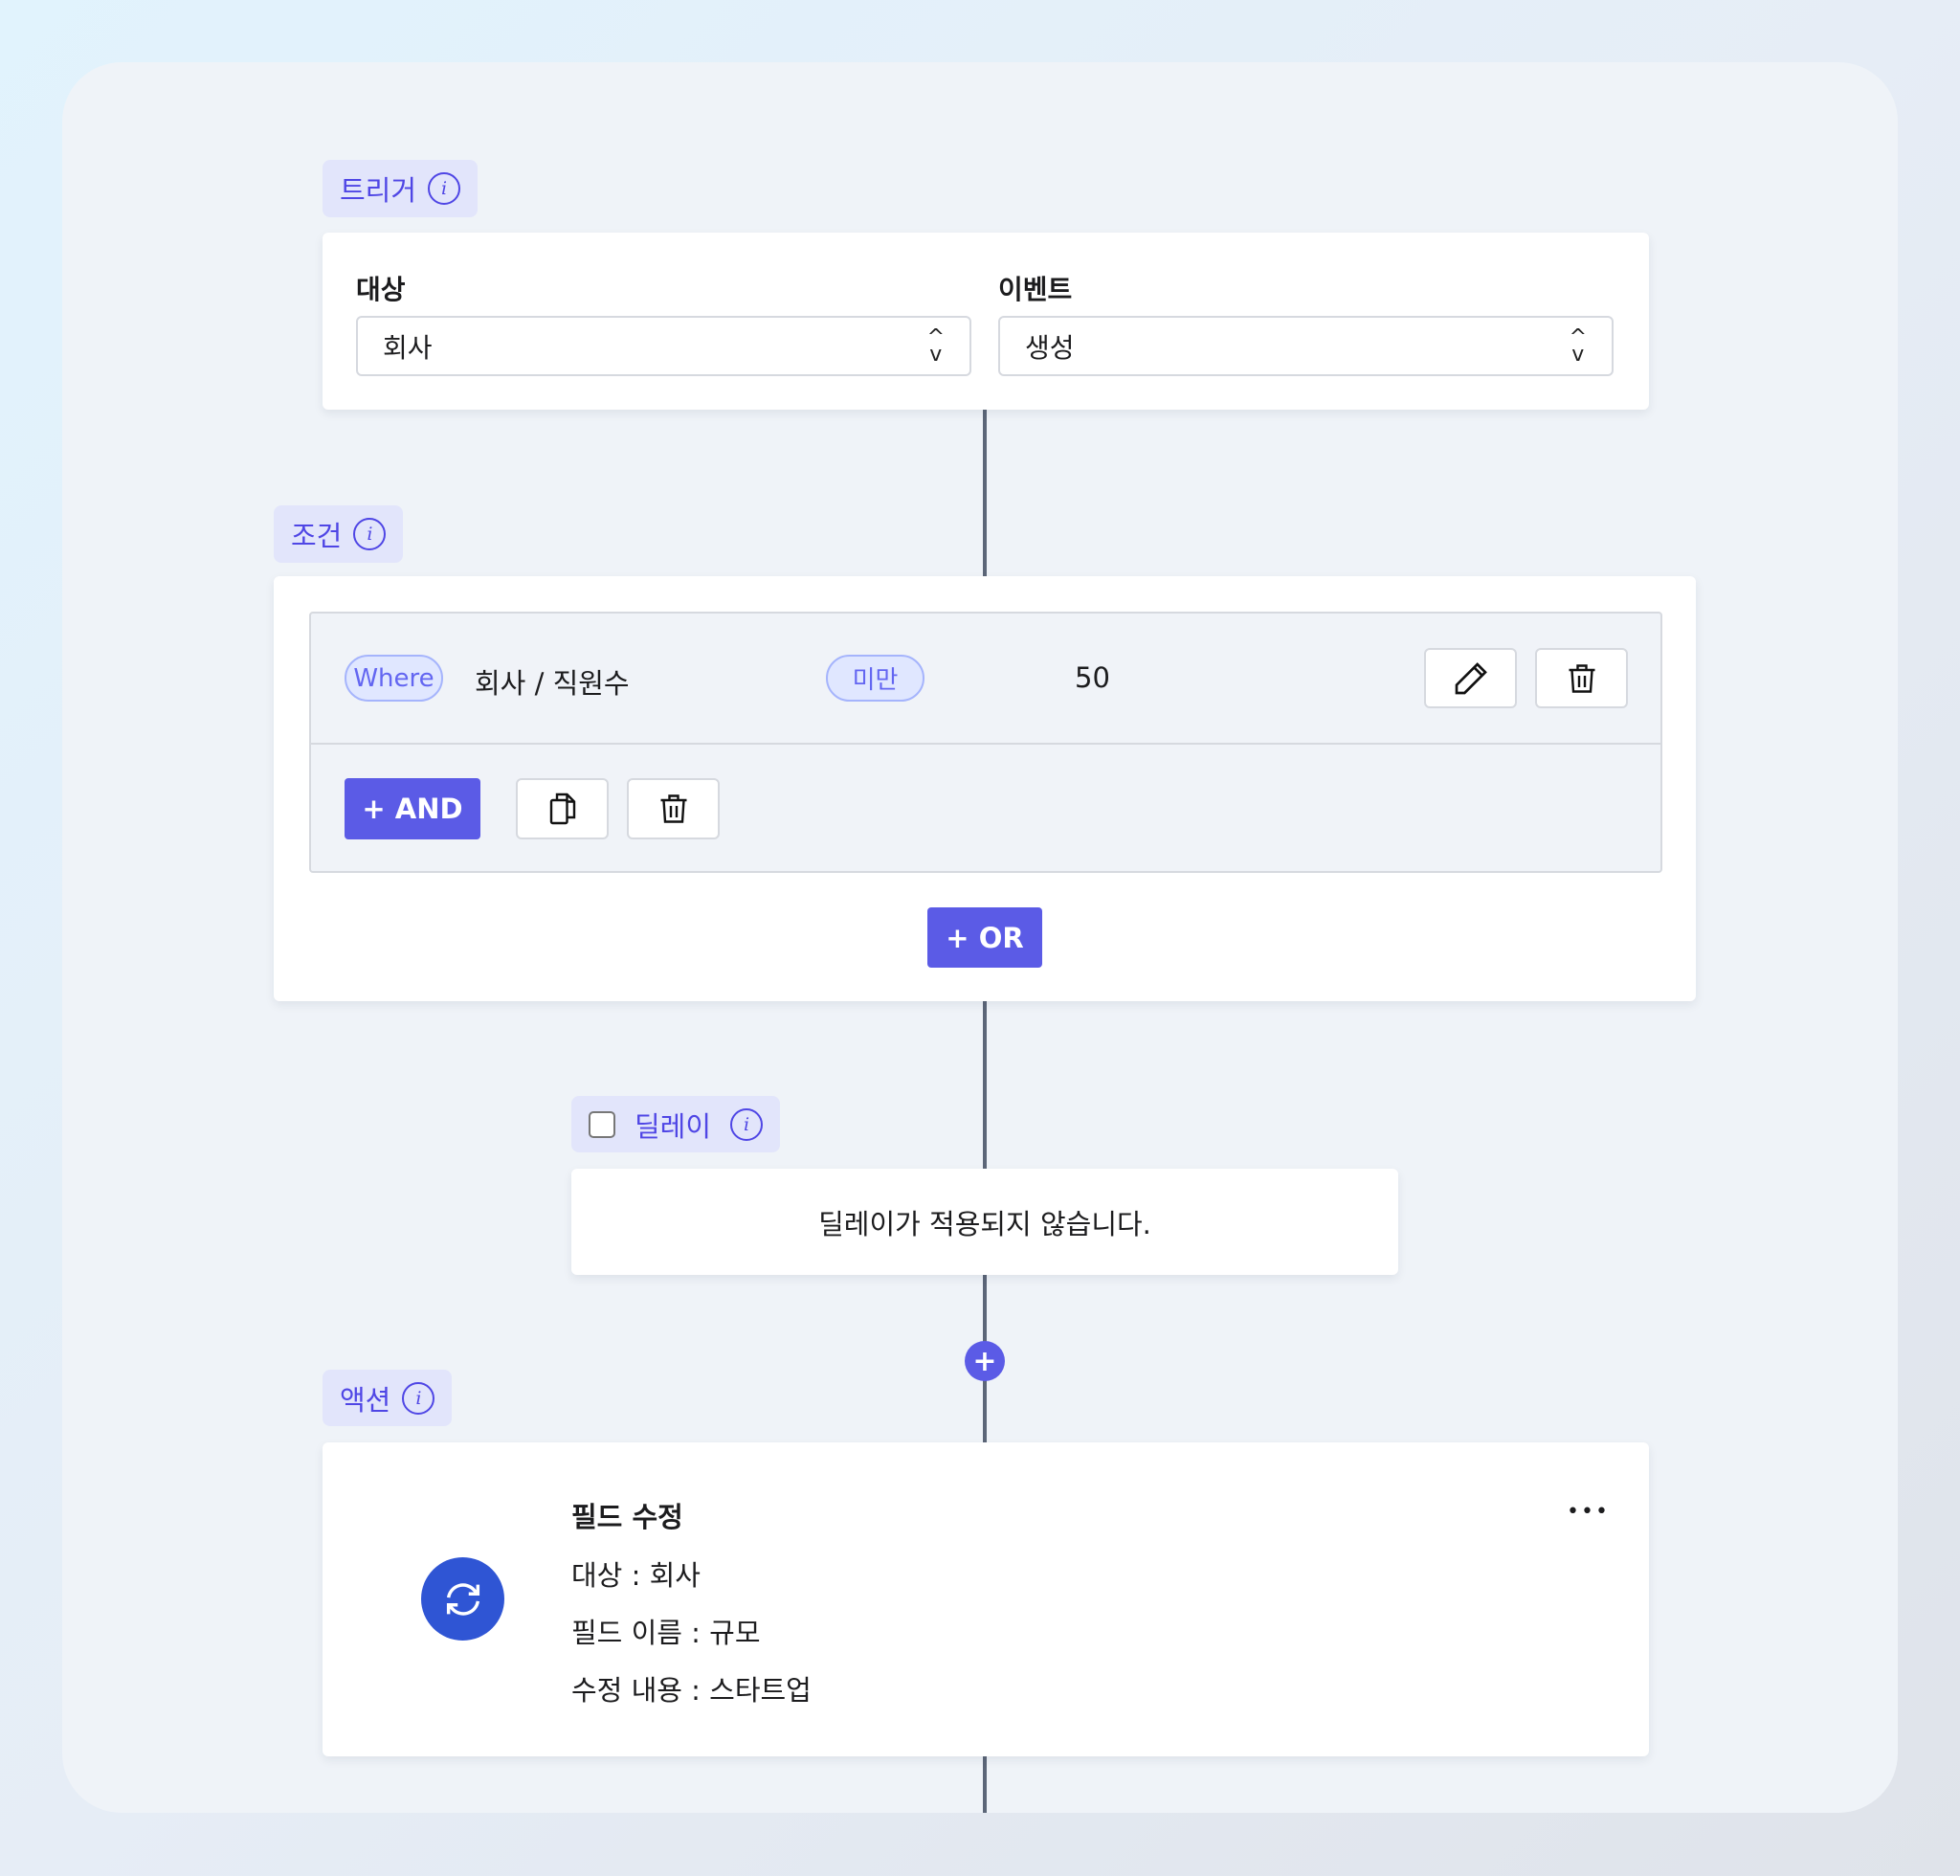 The height and width of the screenshot is (1876, 1960). Describe the element at coordinates (1050, 347) in the screenshot. I see `event-value: 생성` at that location.